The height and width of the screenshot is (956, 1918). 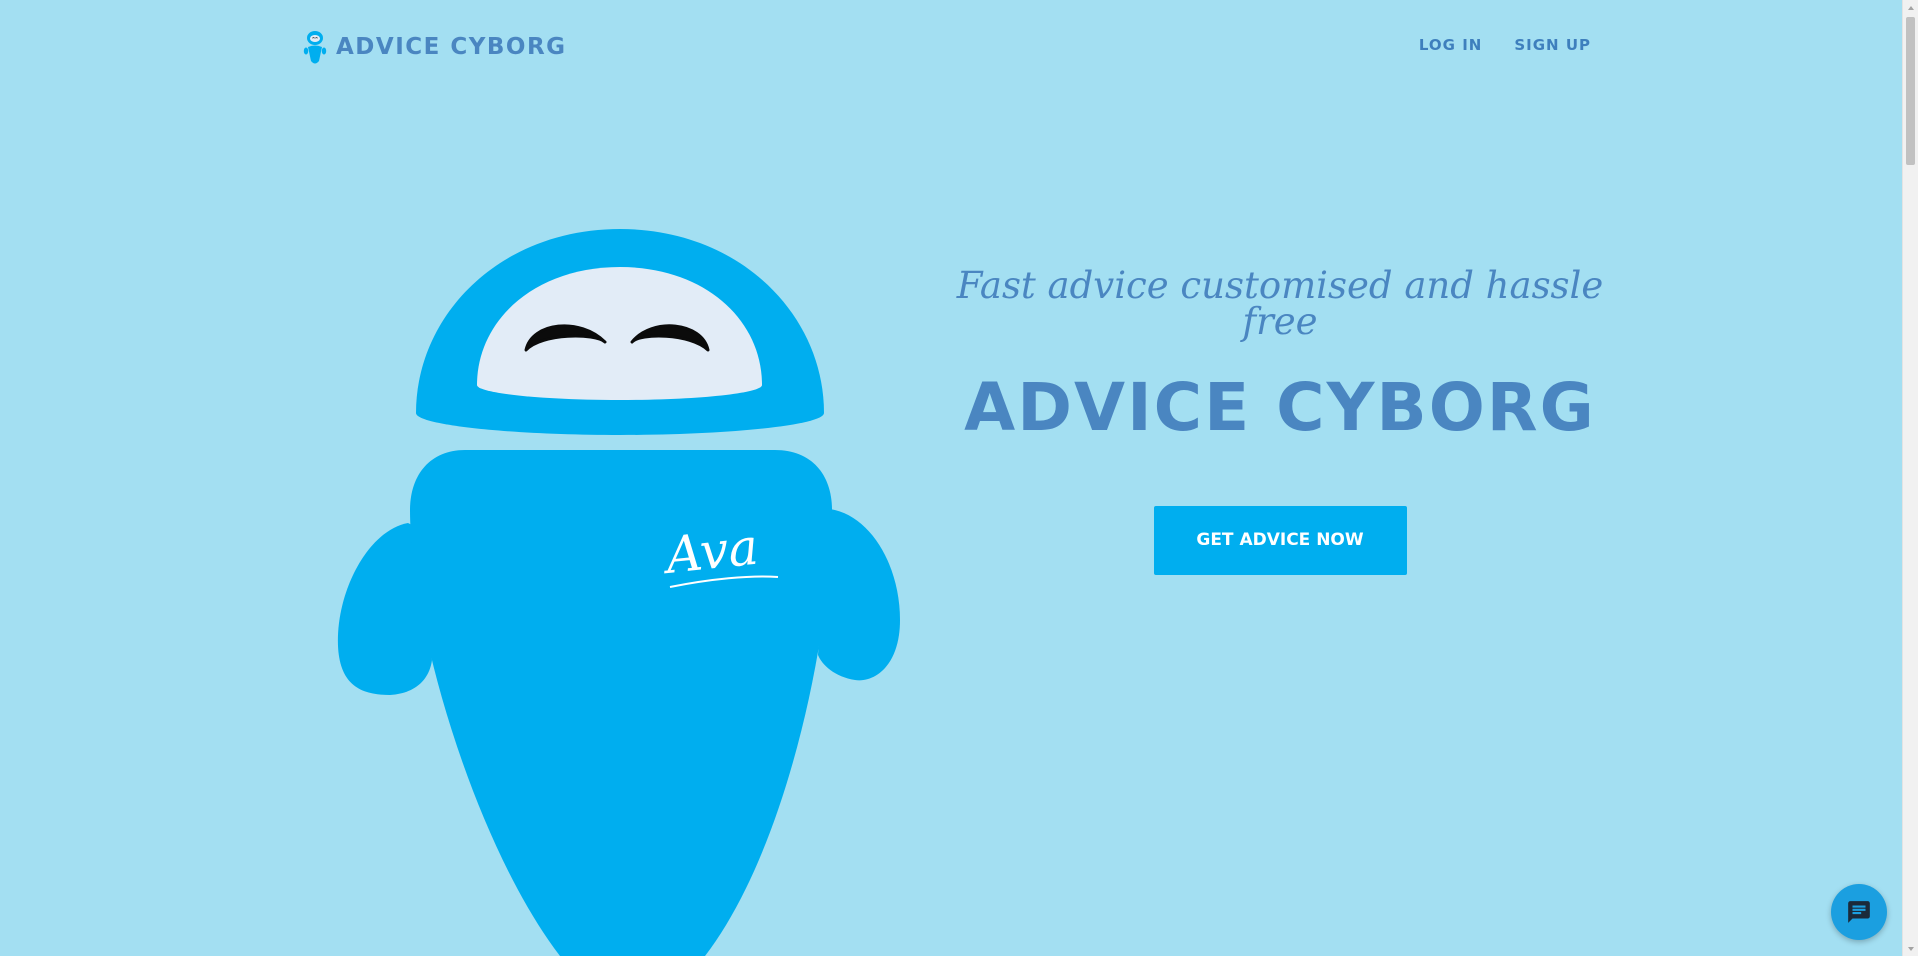 What do you see at coordinates (315, 47) in the screenshot?
I see `robot-icon` at bounding box center [315, 47].